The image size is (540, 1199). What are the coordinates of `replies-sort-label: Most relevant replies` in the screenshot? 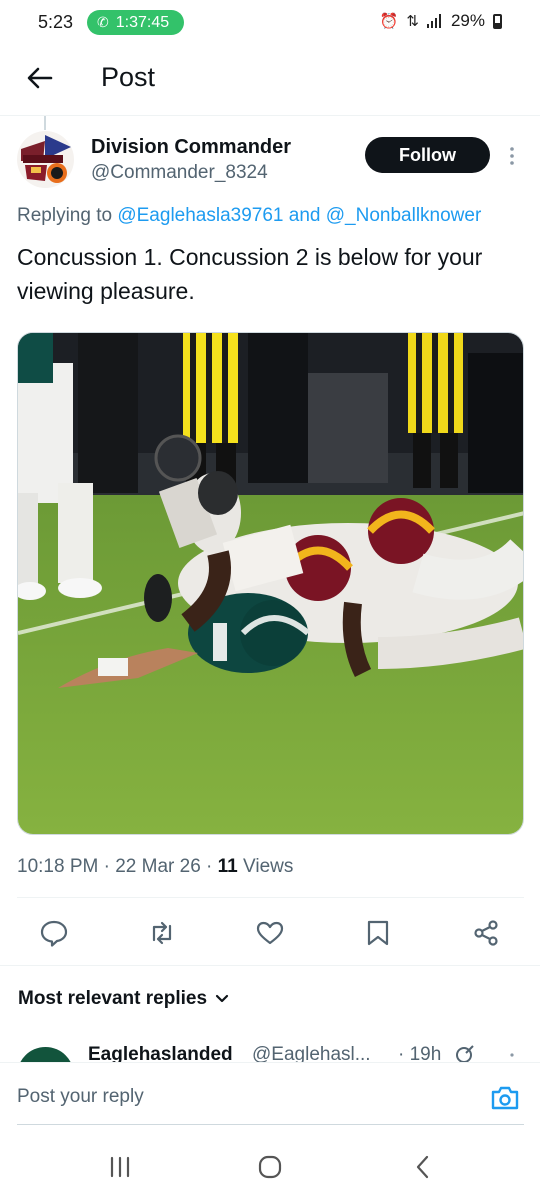 It's located at (113, 998).